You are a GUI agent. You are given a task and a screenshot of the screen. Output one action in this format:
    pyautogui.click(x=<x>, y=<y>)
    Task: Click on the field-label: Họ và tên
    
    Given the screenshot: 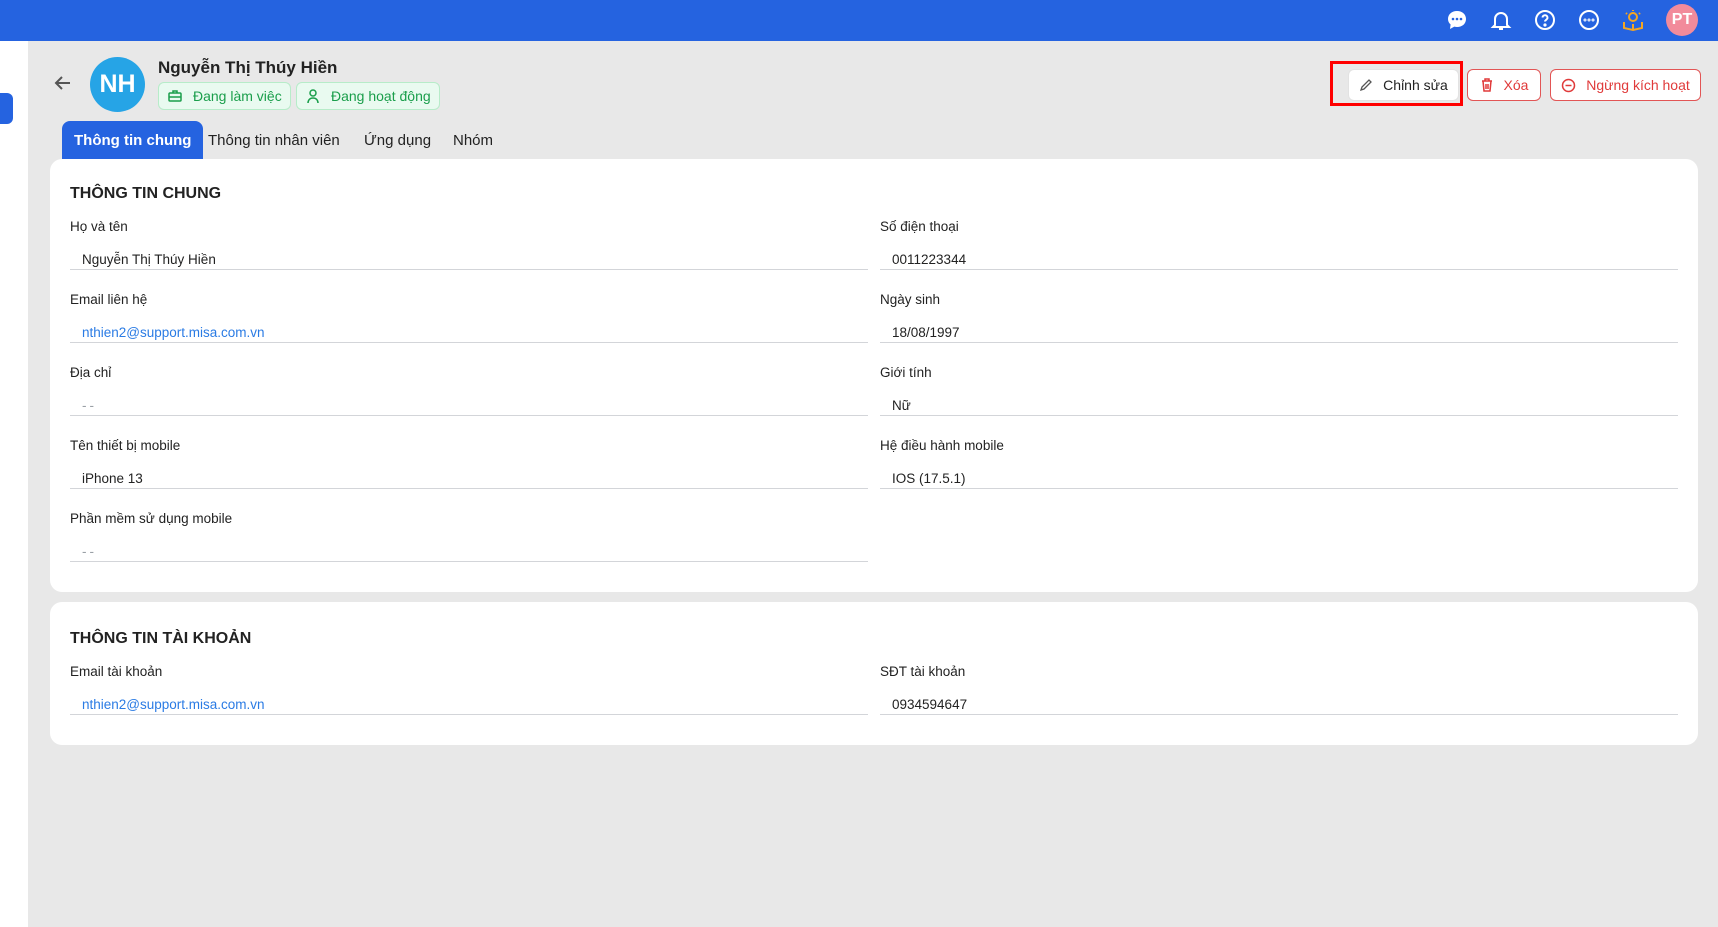 What is the action you would take?
    pyautogui.click(x=99, y=226)
    